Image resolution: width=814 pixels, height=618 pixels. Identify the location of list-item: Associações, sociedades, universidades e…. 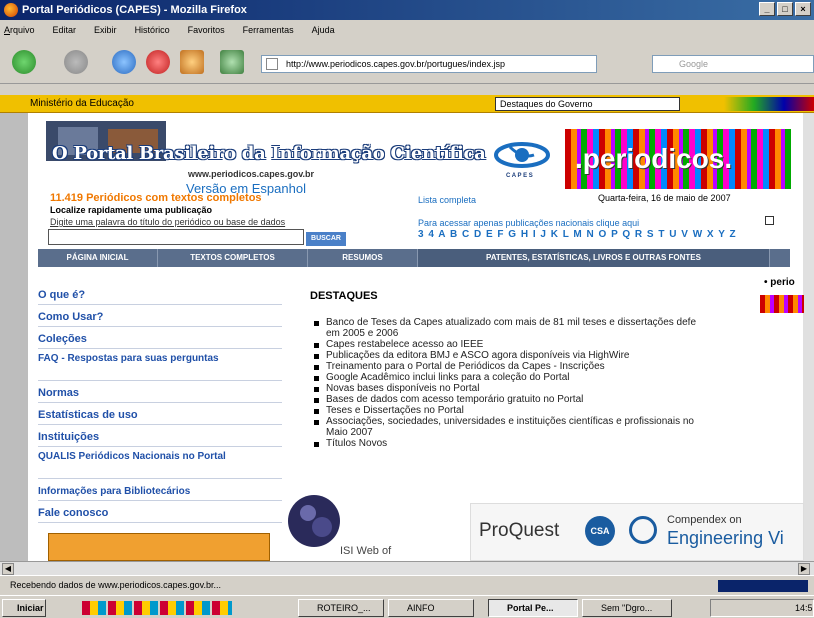
(564, 421).